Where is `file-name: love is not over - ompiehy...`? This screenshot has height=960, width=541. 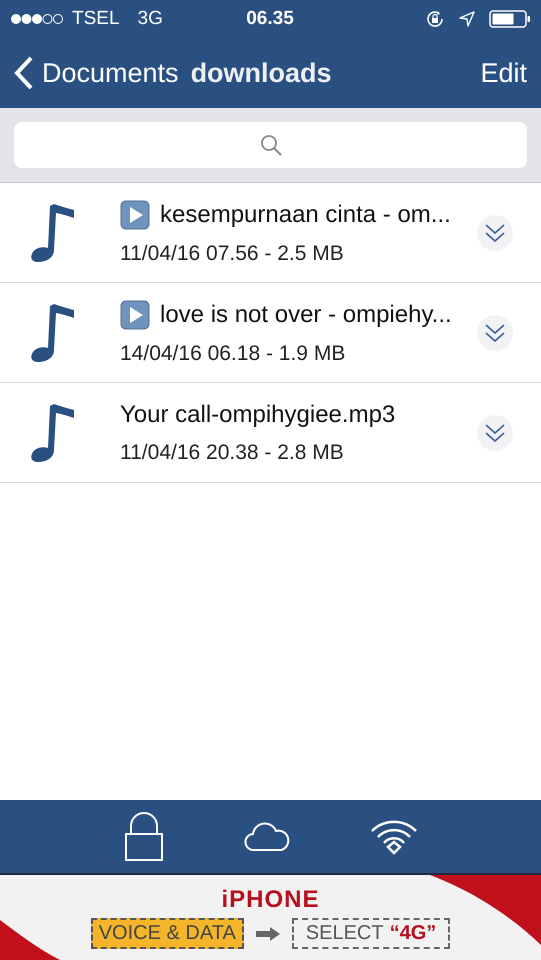 file-name: love is not over - ompiehy... is located at coordinates (306, 314).